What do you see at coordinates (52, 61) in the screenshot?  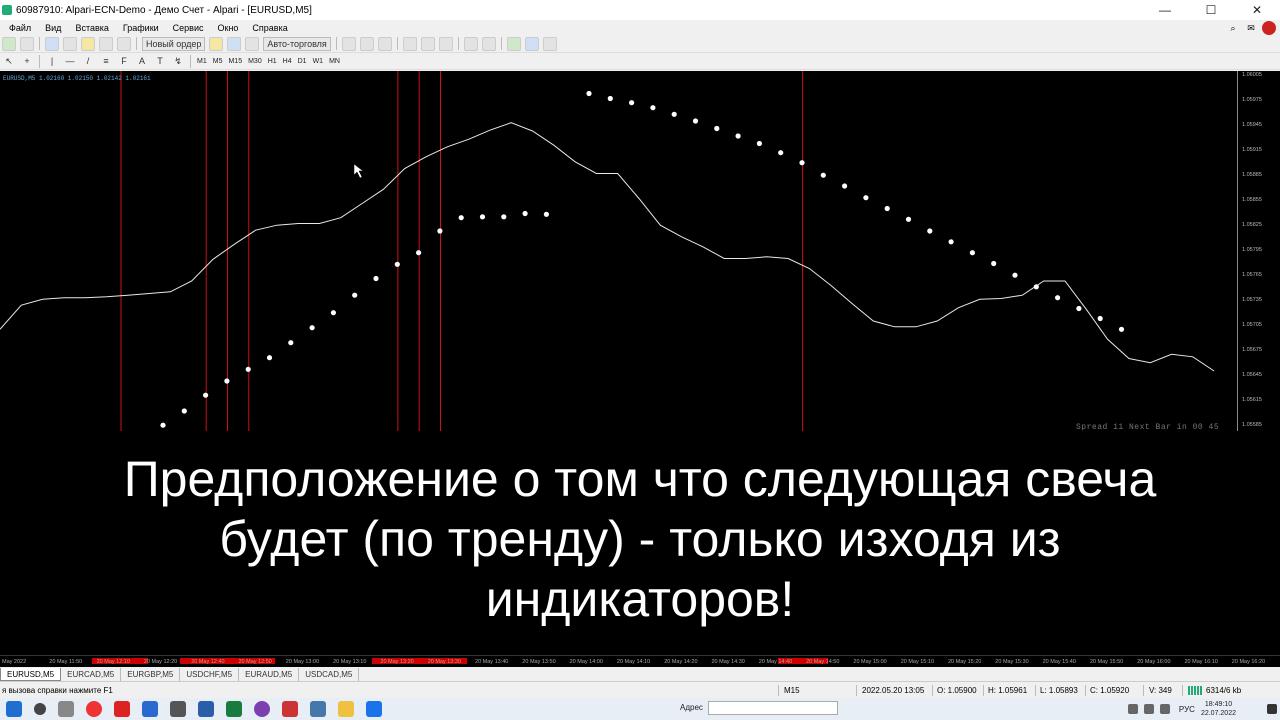 I see `vertical-line-icon: |` at bounding box center [52, 61].